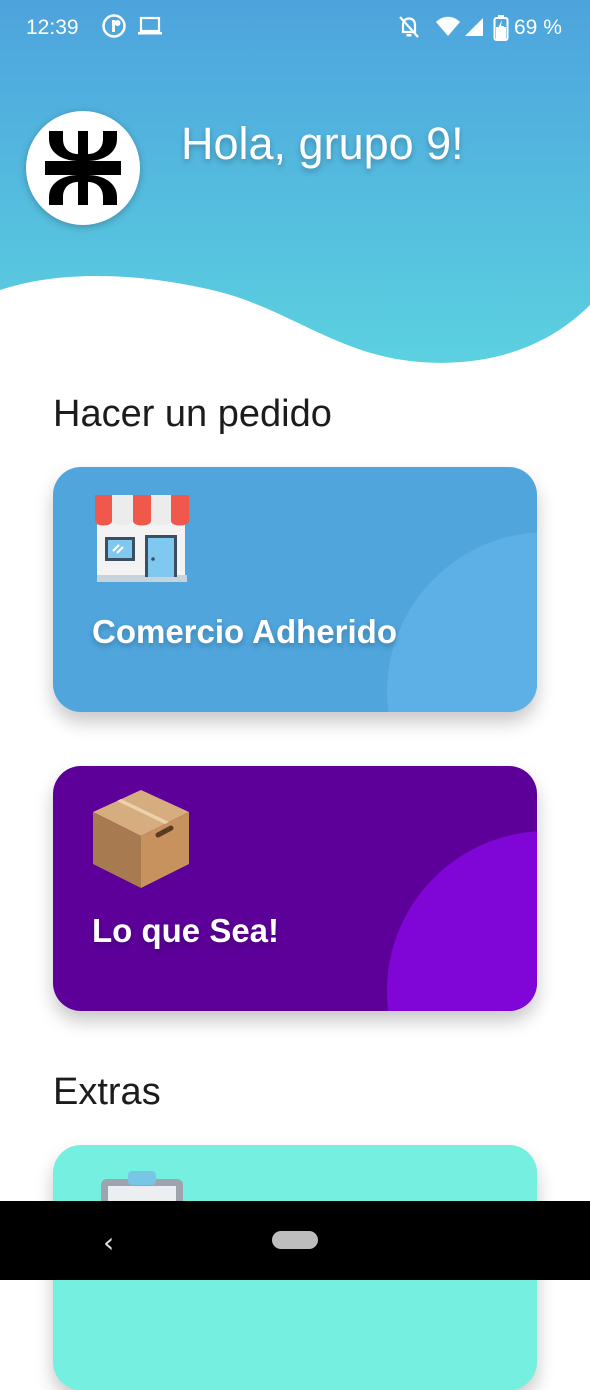 The image size is (590, 1390). I want to click on navigation-bar: ‹, so click(295, 1240).